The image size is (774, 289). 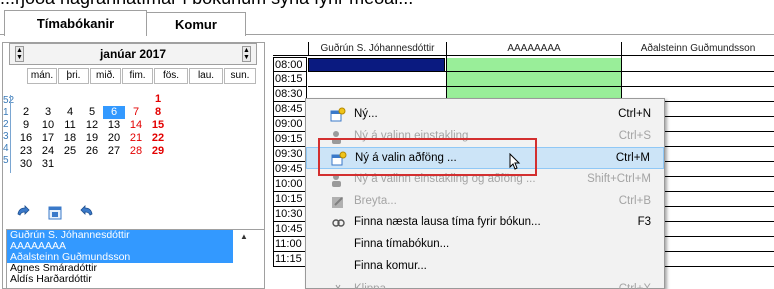 I want to click on calendar-day: 2, so click(x=26, y=112).